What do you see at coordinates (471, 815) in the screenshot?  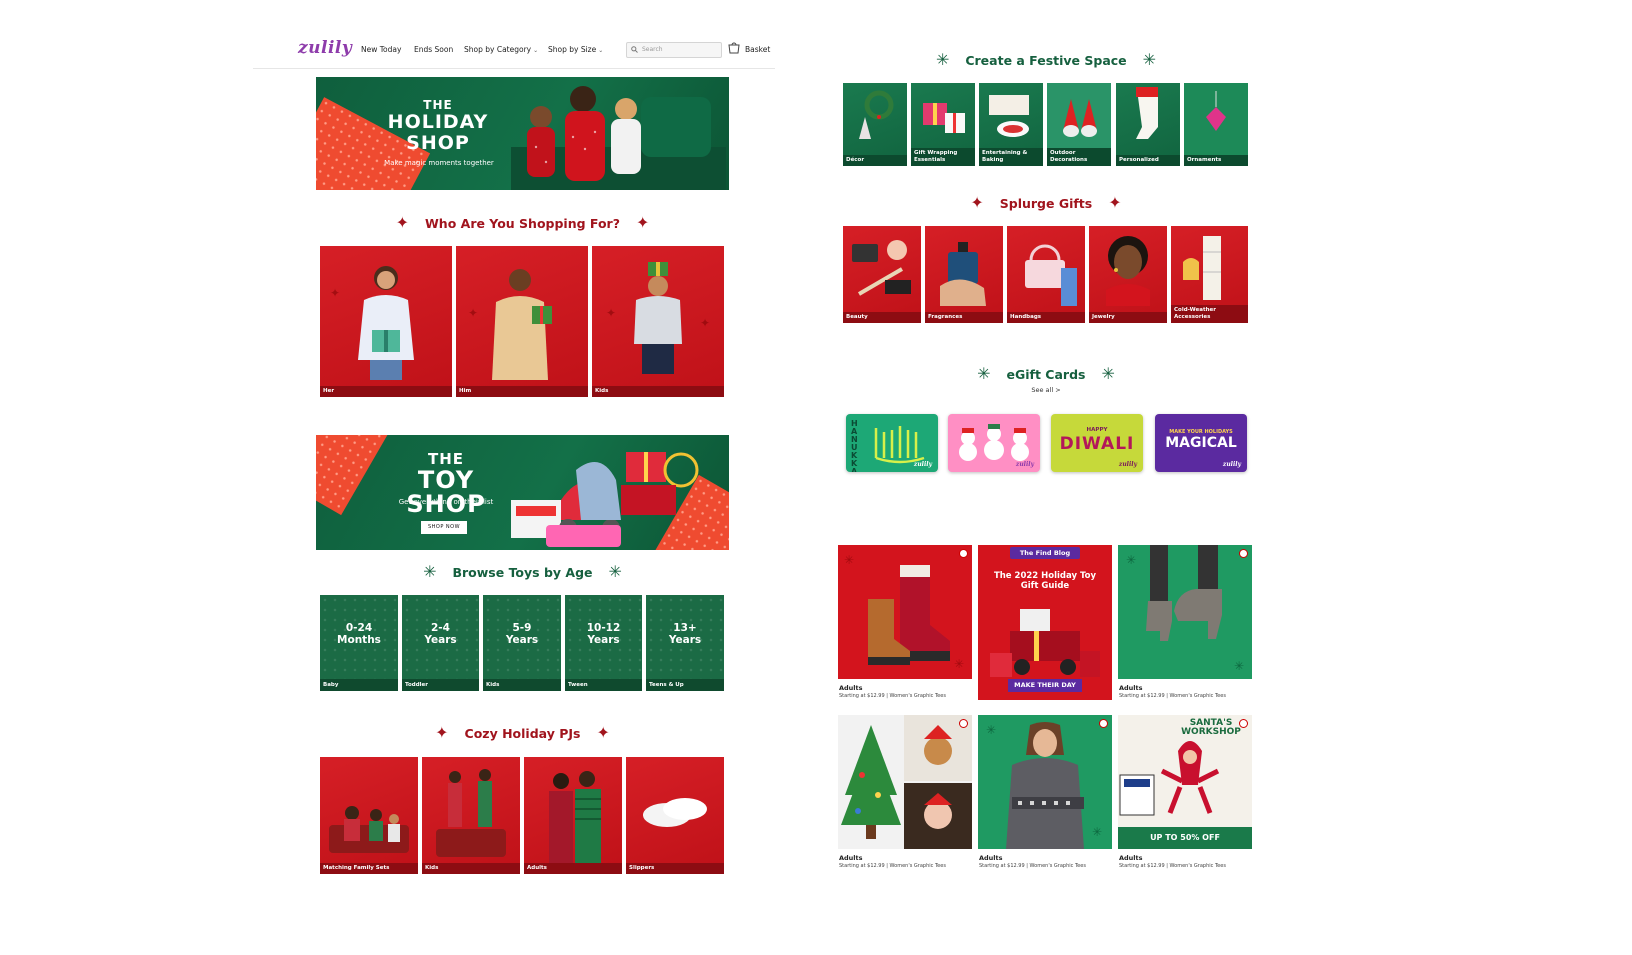 I see `tile-kids-pjs: Kids` at bounding box center [471, 815].